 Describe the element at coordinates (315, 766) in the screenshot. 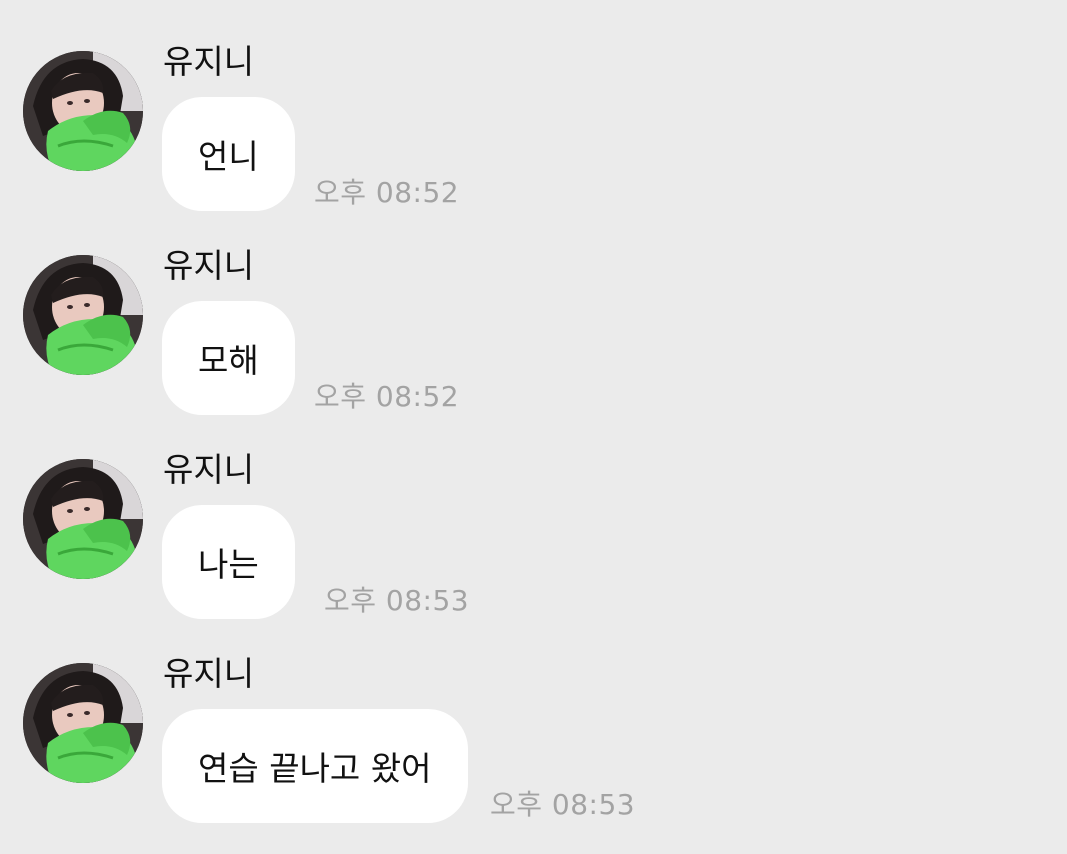

I see `message-bubble: 연습 끝나고 왔어` at that location.